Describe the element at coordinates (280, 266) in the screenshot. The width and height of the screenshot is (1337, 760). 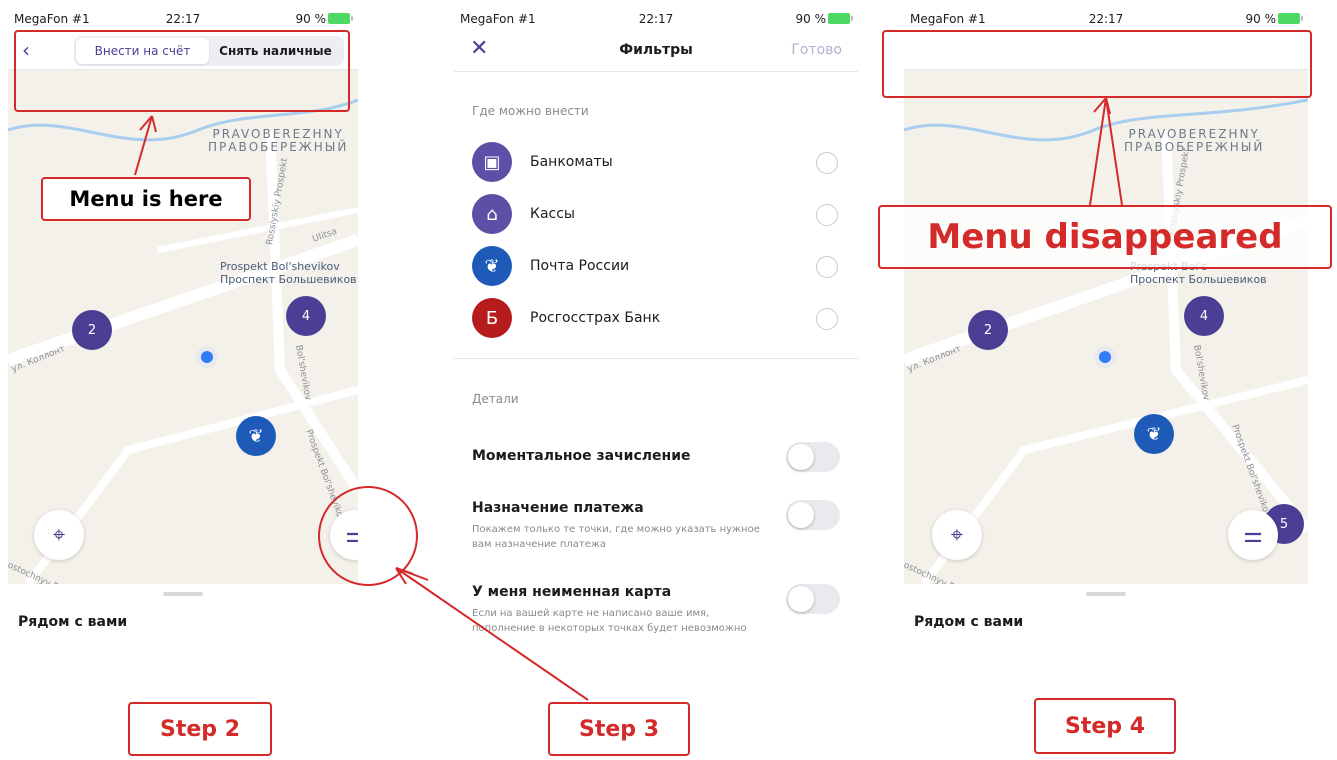
I see `metro-station-en: Prospekt Bol'shevikov` at that location.